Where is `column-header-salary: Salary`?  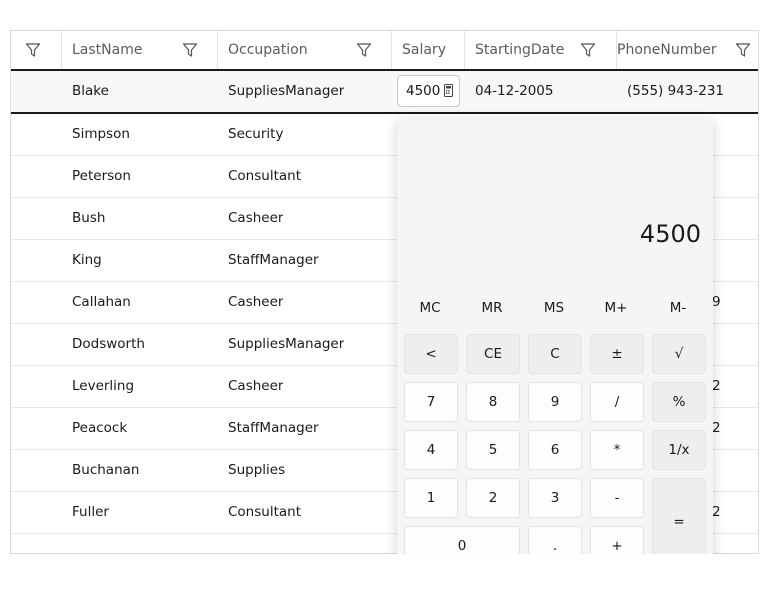
column-header-salary: Salary is located at coordinates (428, 50).